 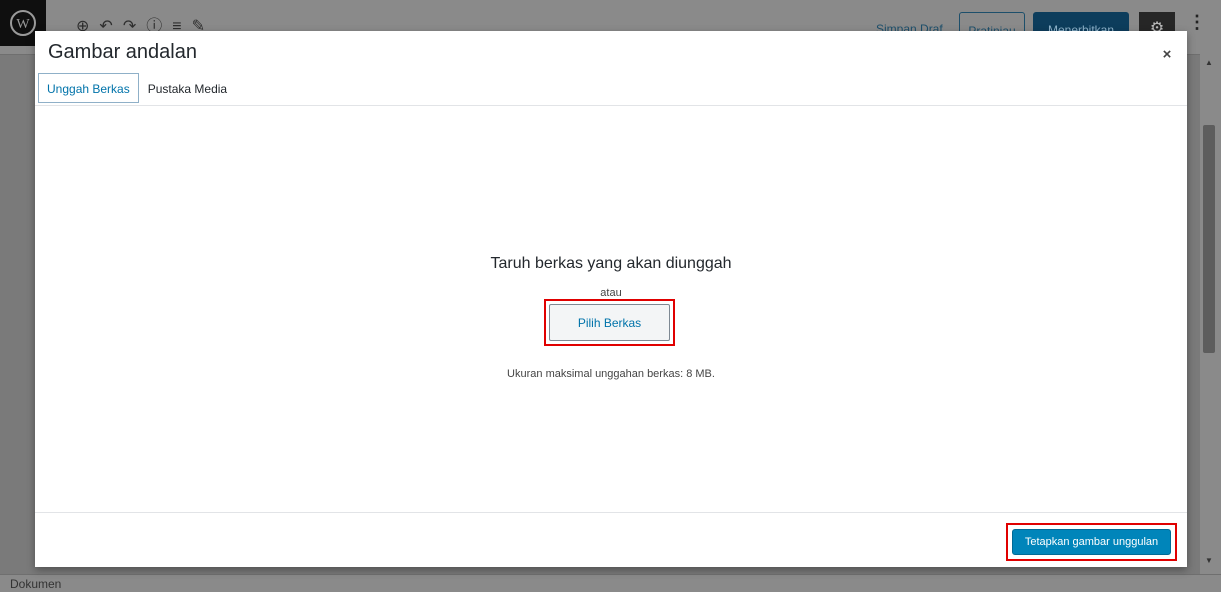 What do you see at coordinates (187, 88) in the screenshot?
I see `tab-media-library: Pustaka Media` at bounding box center [187, 88].